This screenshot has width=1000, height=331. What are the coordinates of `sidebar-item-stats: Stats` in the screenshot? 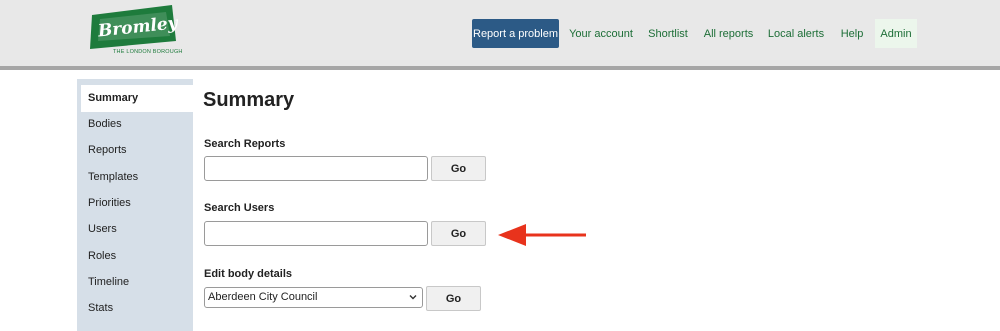 It's located at (135, 308).